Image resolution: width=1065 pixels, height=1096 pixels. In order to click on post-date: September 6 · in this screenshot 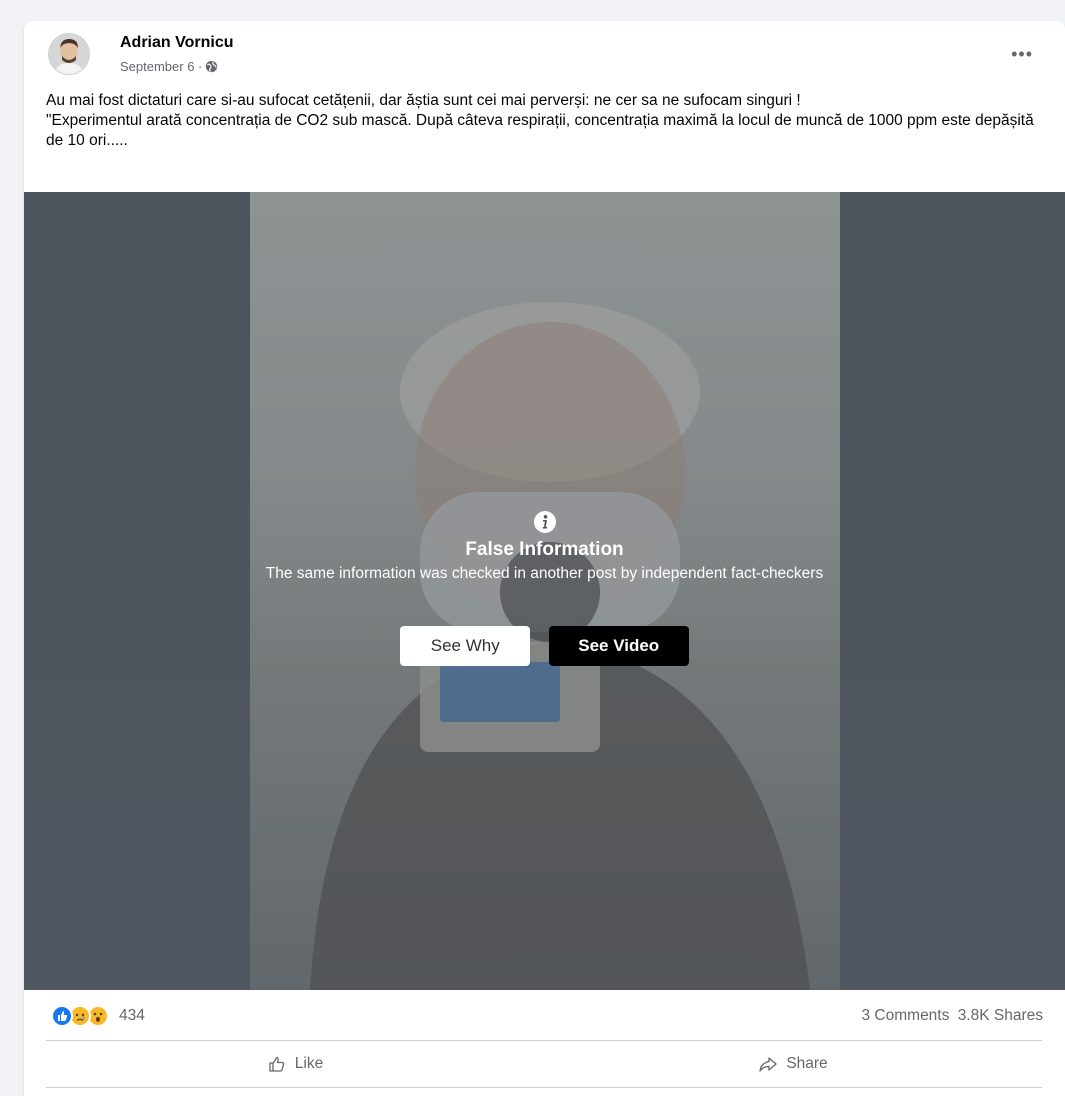, I will do `click(161, 66)`.